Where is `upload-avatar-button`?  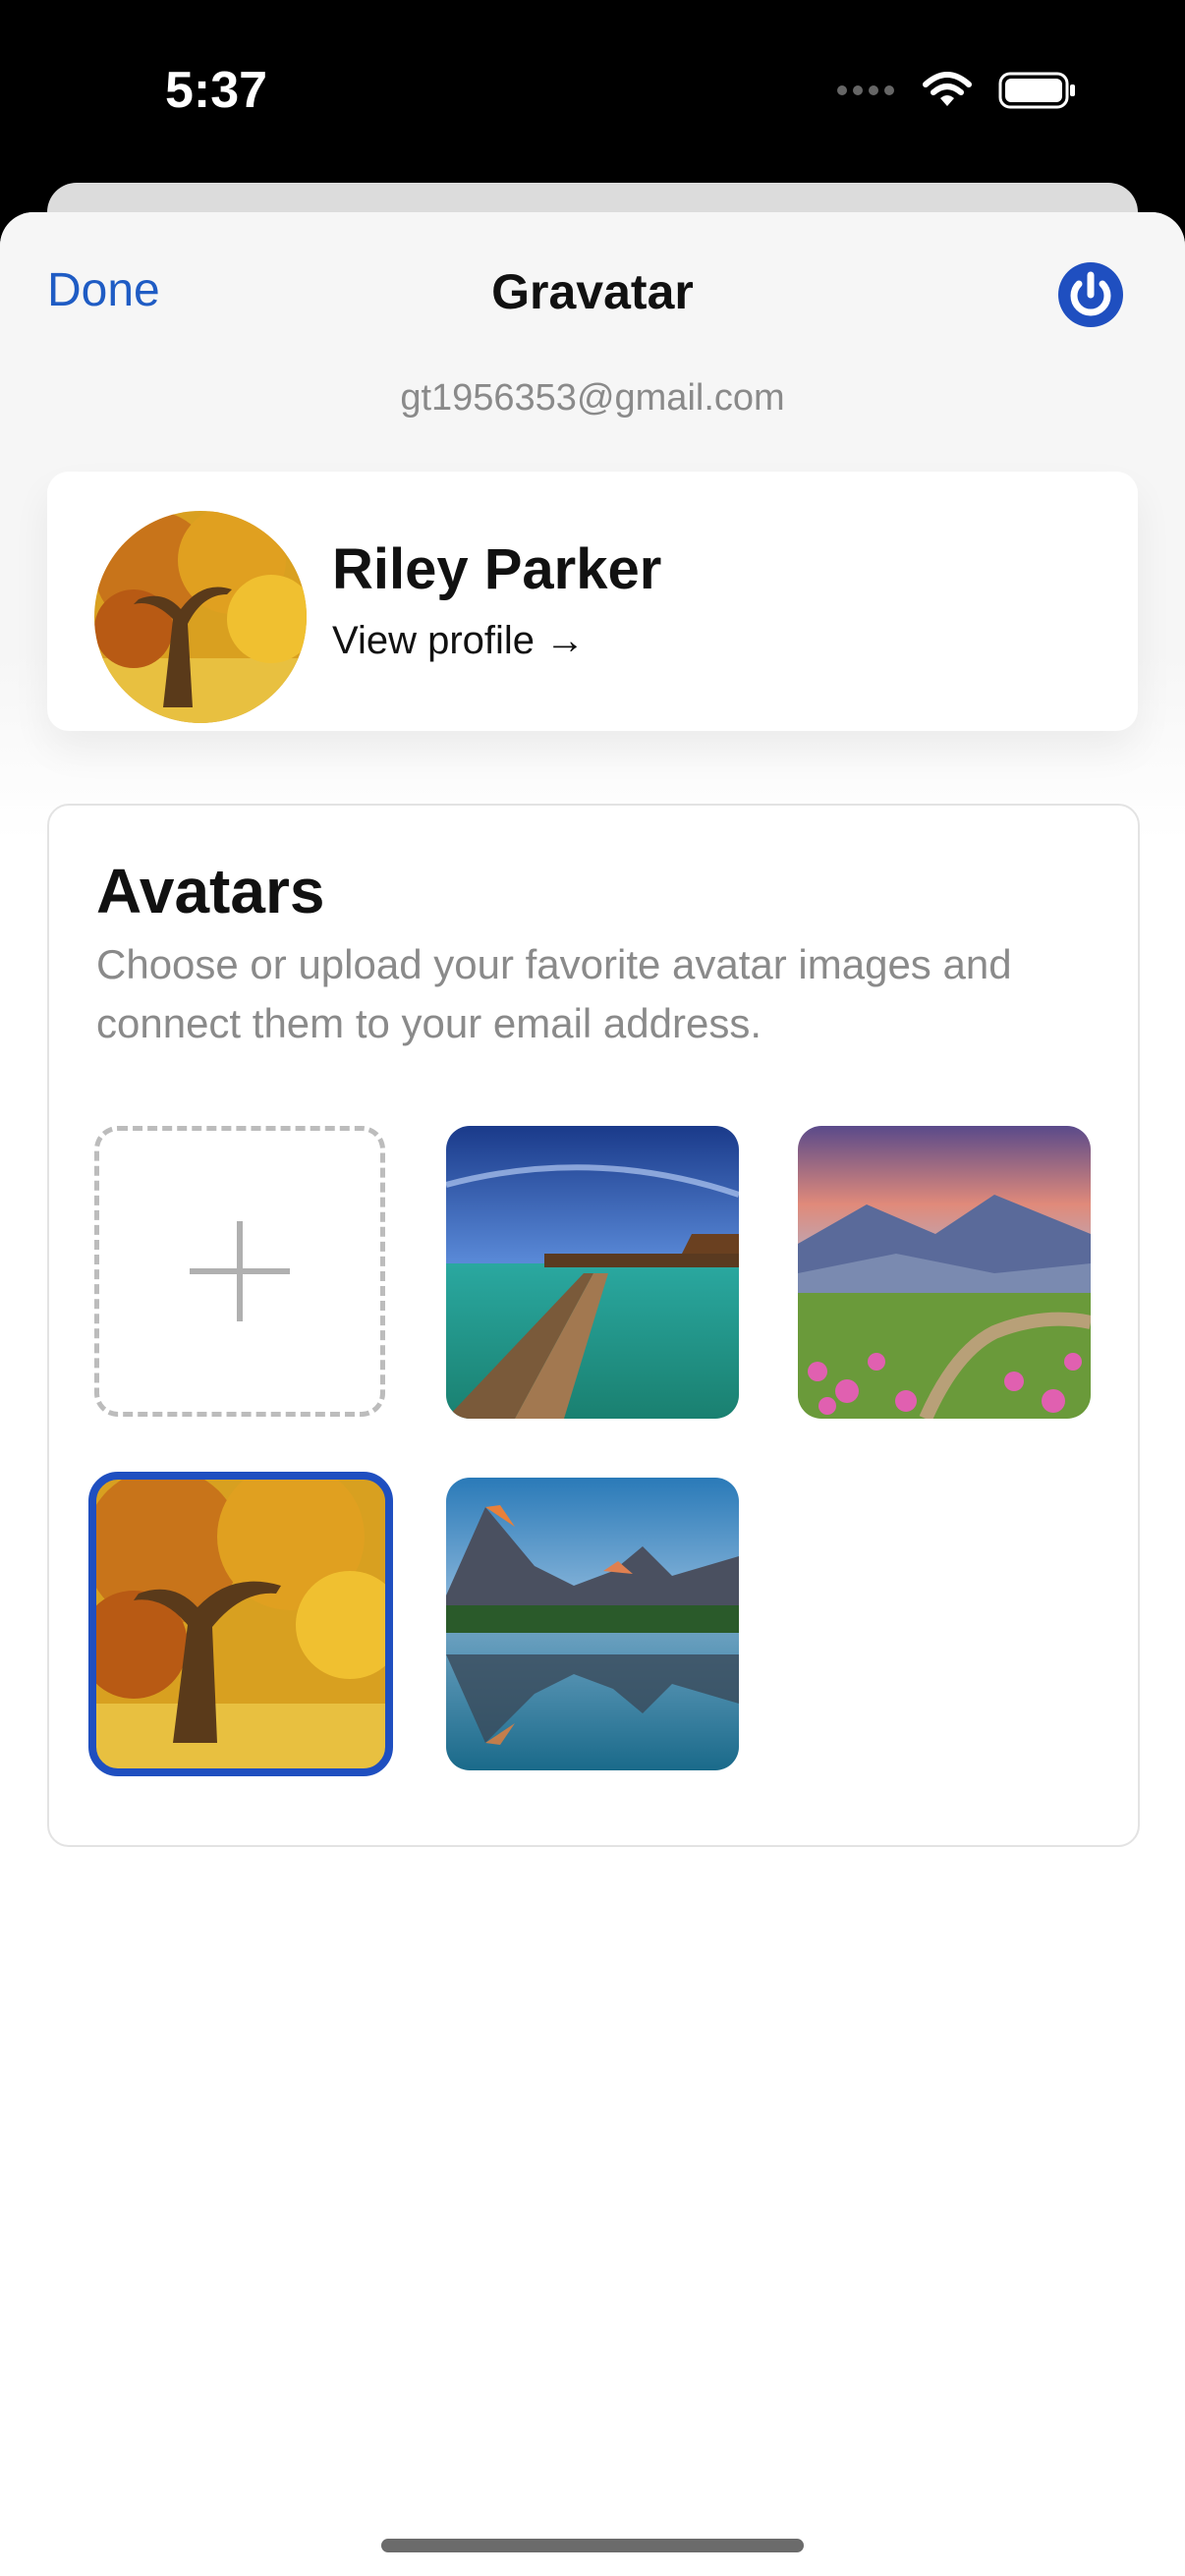
upload-avatar-button is located at coordinates (240, 1271).